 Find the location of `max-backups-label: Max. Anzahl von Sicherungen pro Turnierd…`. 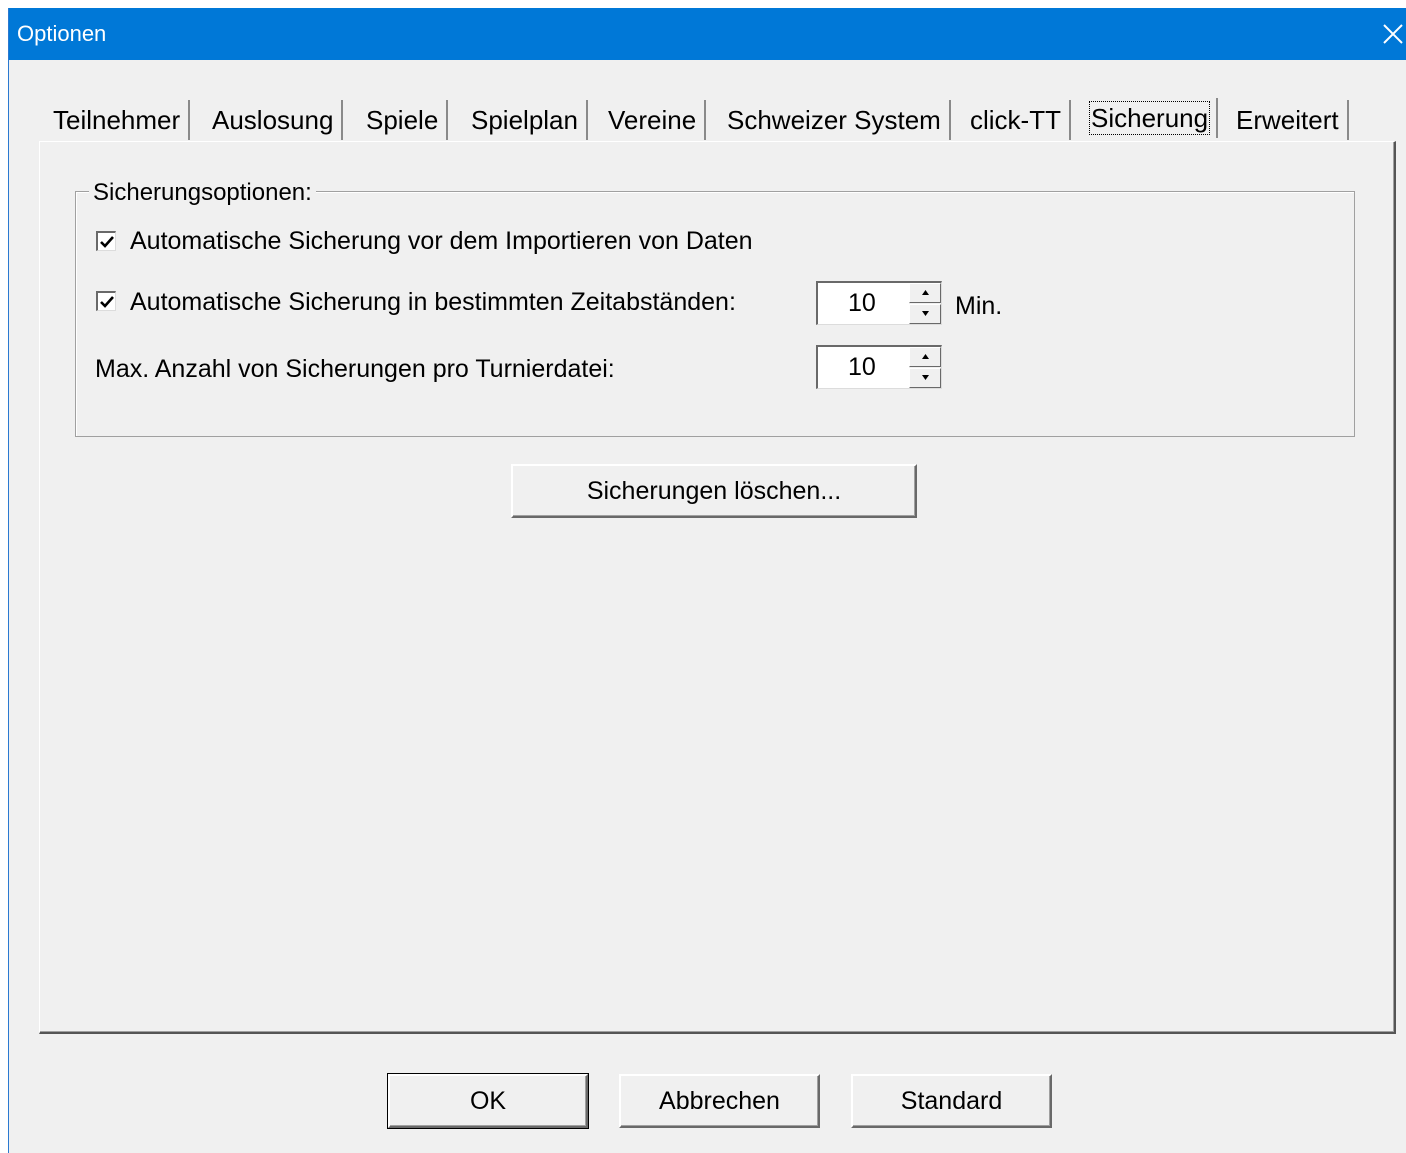

max-backups-label: Max. Anzahl von Sicherungen pro Turnierd… is located at coordinates (355, 369).